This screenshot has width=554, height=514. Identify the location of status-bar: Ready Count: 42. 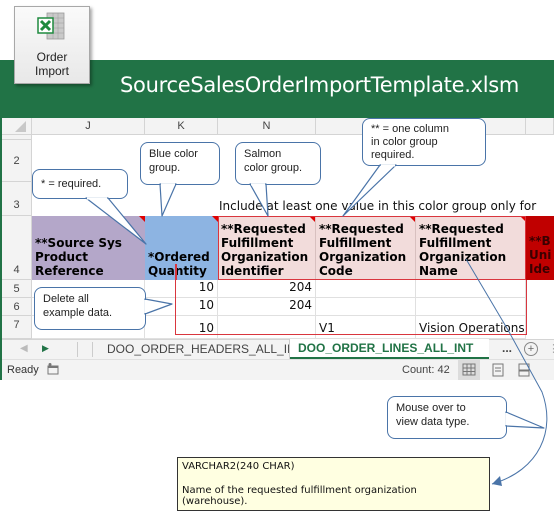
(278, 369).